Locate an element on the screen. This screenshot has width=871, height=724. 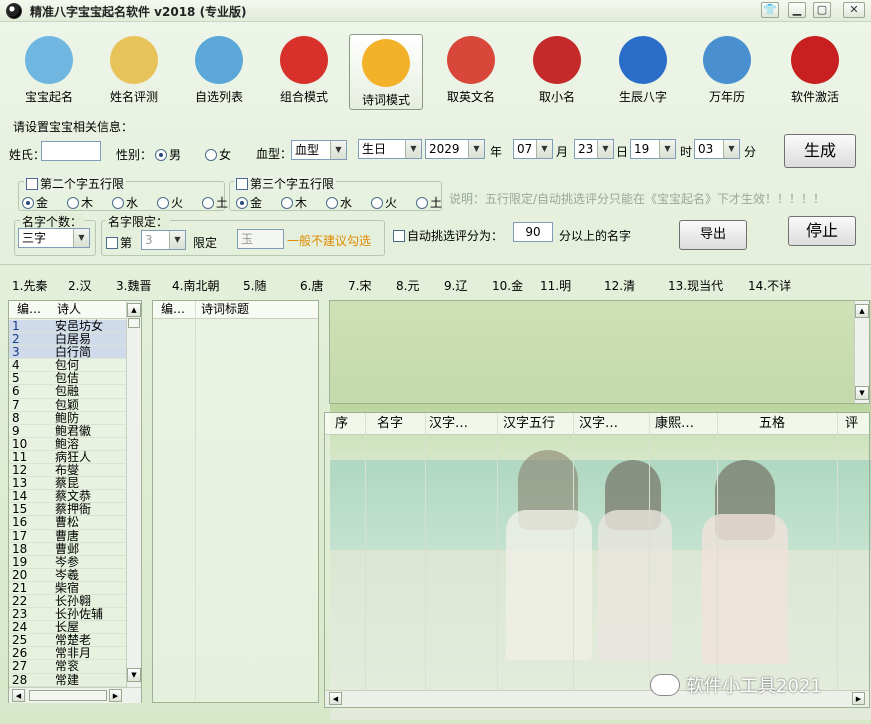
toolbar-label: 诗词模式 is located at coordinates (385, 100).